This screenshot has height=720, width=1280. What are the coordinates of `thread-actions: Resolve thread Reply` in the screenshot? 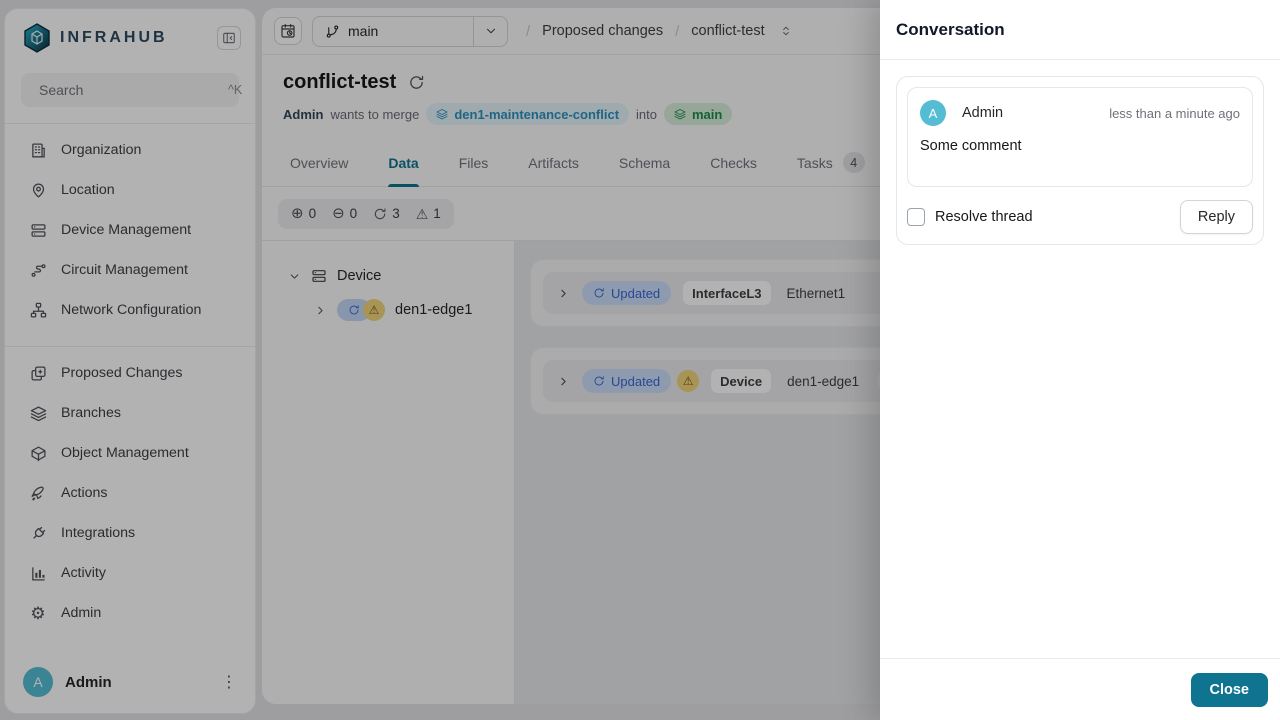 It's located at (1080, 217).